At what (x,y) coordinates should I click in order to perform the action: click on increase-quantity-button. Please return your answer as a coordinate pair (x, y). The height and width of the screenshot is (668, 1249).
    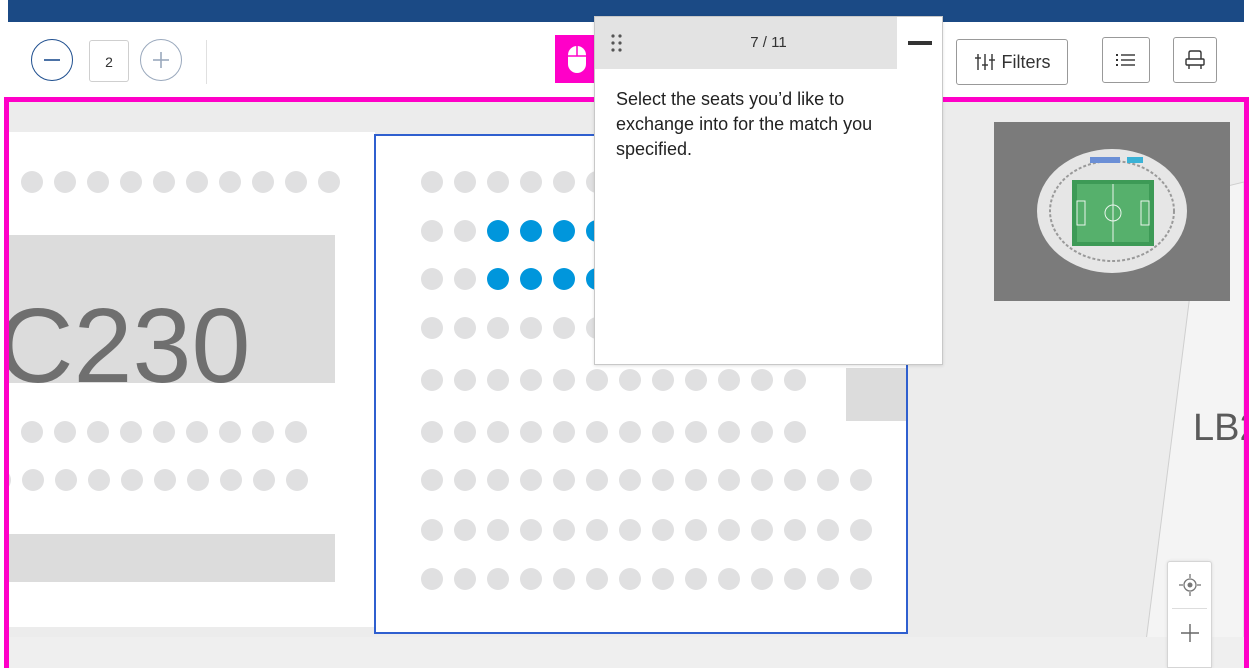
    Looking at the image, I should click on (161, 60).